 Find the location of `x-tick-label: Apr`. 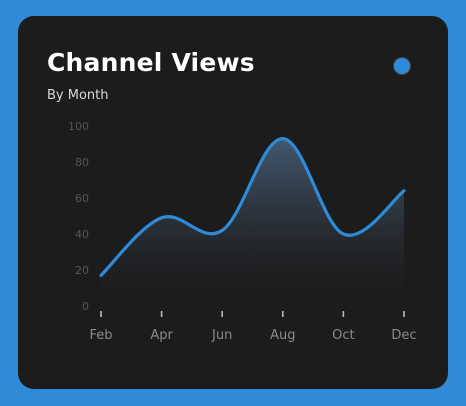

x-tick-label: Apr is located at coordinates (161, 335).